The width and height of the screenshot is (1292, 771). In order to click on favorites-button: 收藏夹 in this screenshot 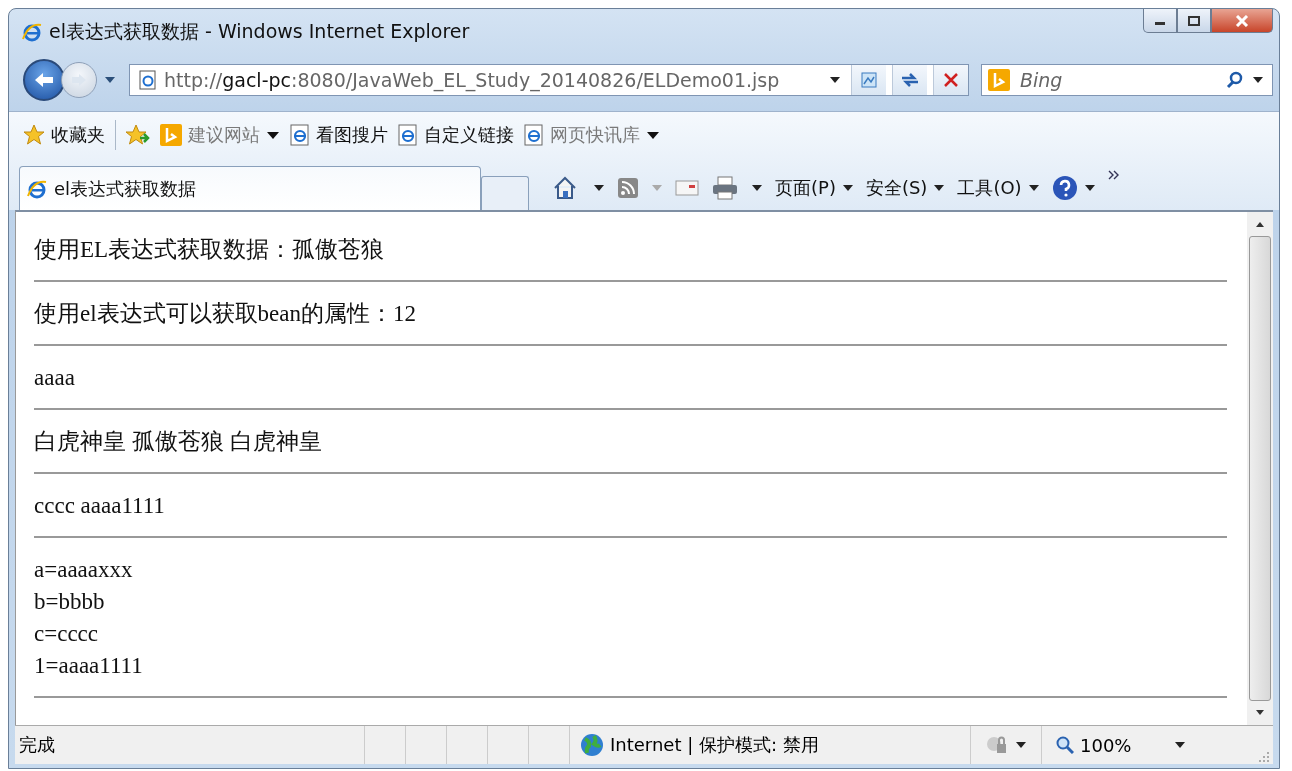, I will do `click(64, 135)`.